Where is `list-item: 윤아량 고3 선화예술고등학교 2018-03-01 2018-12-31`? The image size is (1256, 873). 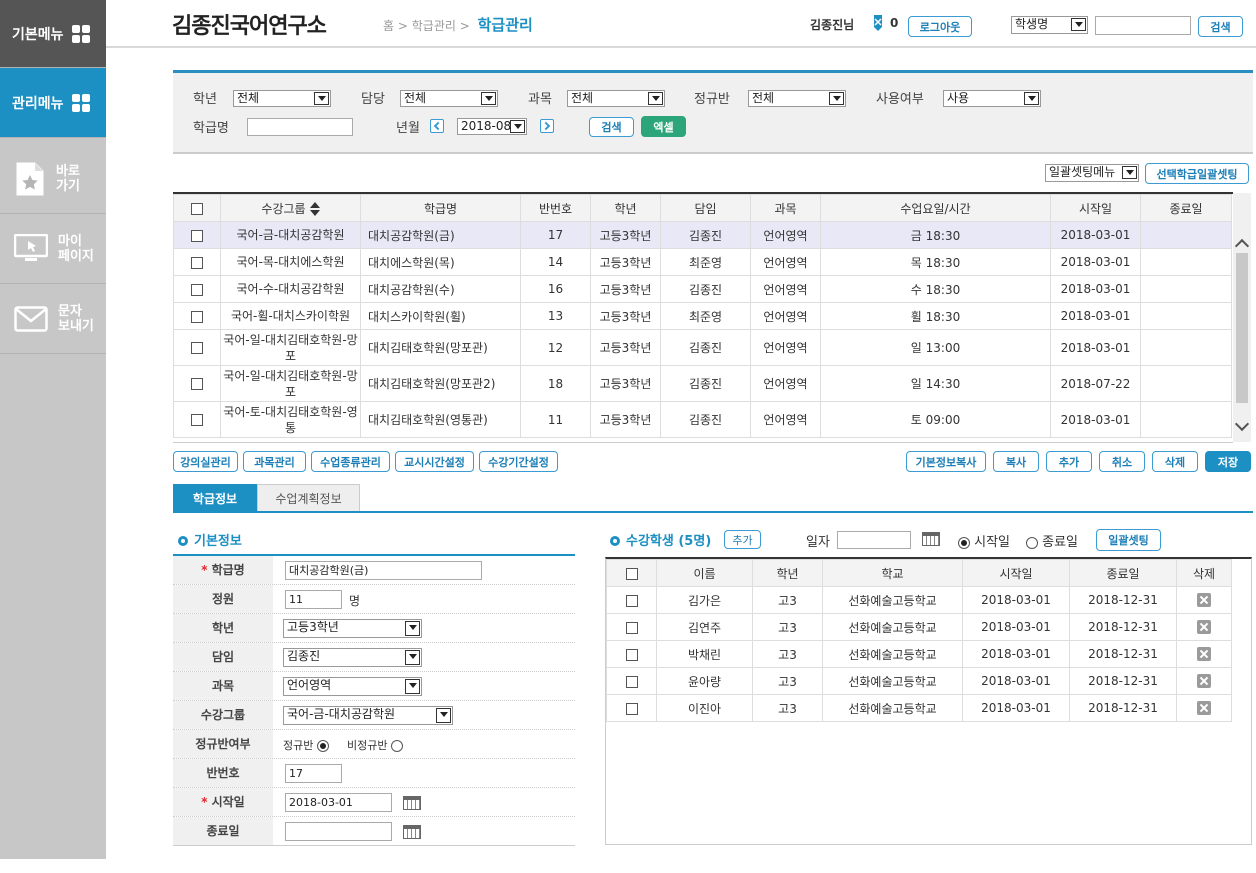 list-item: 윤아량 고3 선화예술고등학교 2018-03-01 2018-12-31 is located at coordinates (919, 681).